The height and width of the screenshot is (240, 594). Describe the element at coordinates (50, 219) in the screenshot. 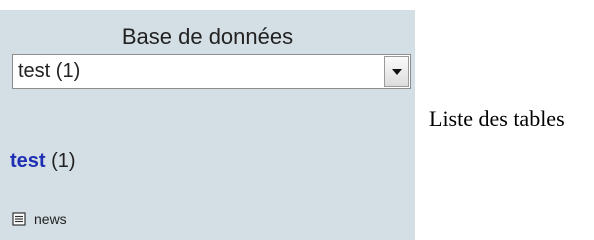

I see `table-item-label: news` at that location.